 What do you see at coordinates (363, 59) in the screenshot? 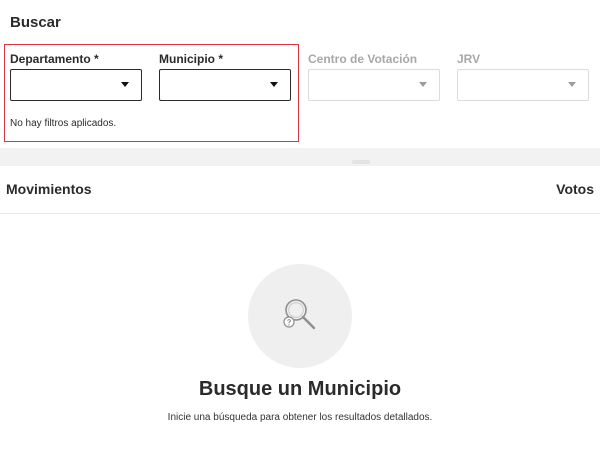
I see `centro-votacion-label: Centro de Votación` at bounding box center [363, 59].